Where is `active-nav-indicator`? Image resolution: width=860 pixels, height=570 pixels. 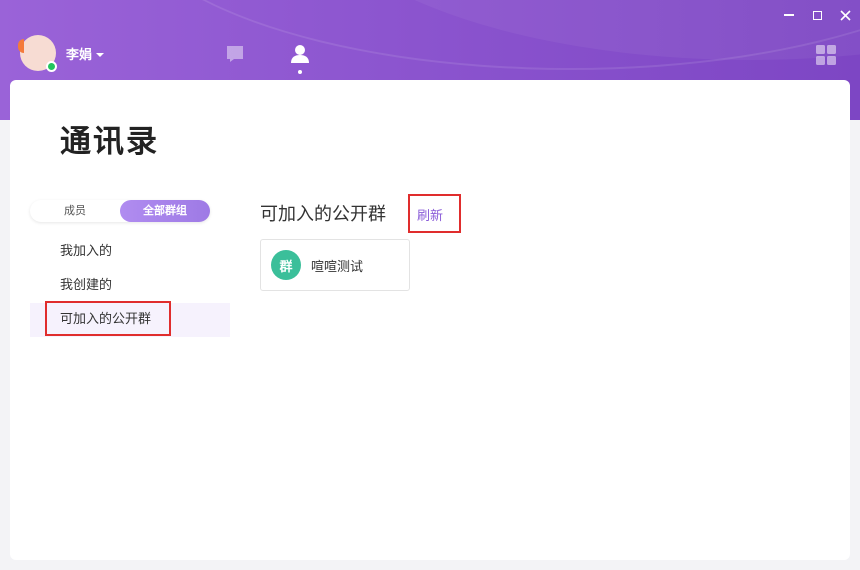
active-nav-indicator is located at coordinates (300, 72).